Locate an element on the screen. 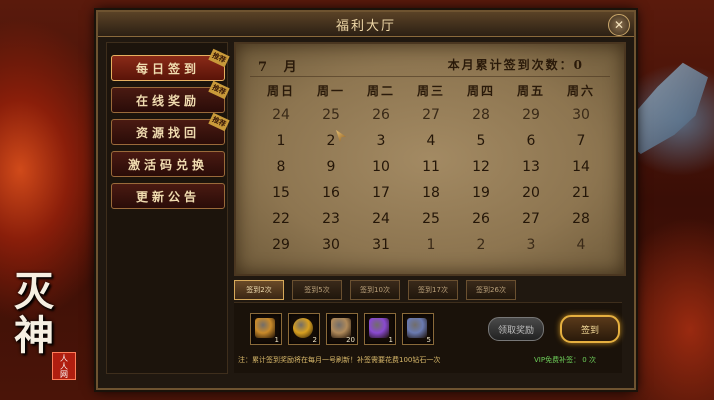 This screenshot has height=400, width=714. gold-coin-icon is located at coordinates (303, 328).